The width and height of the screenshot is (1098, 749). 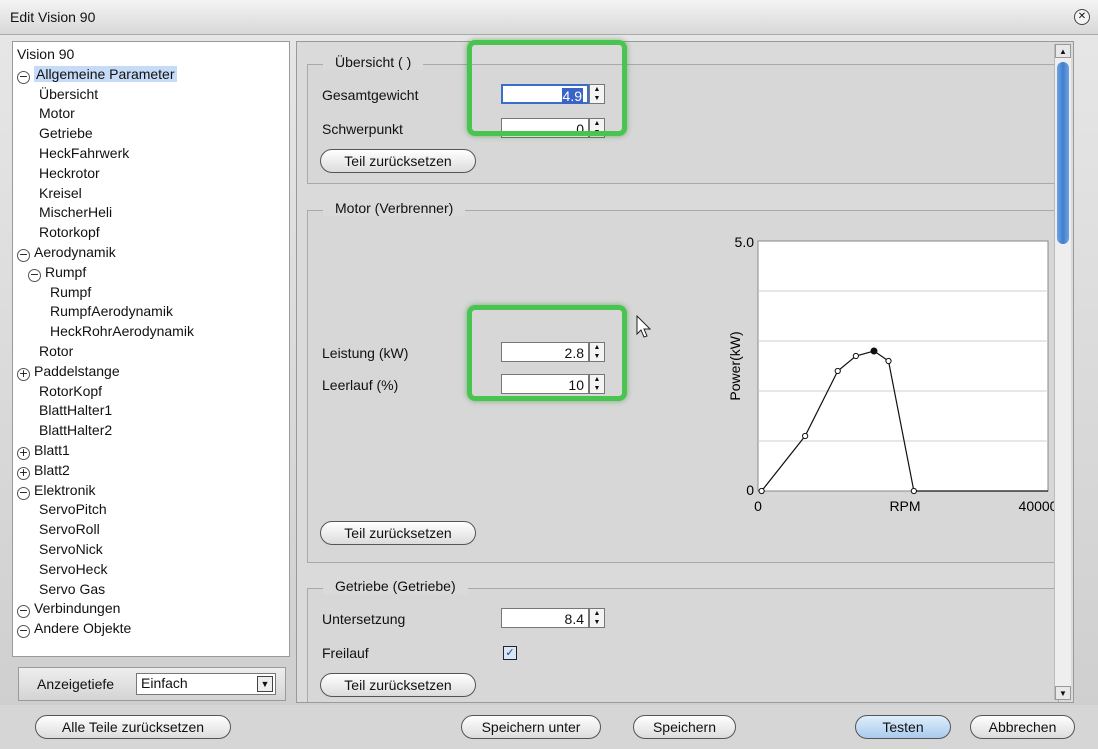 I want to click on tree-item: Vision 90, so click(x=45, y=54).